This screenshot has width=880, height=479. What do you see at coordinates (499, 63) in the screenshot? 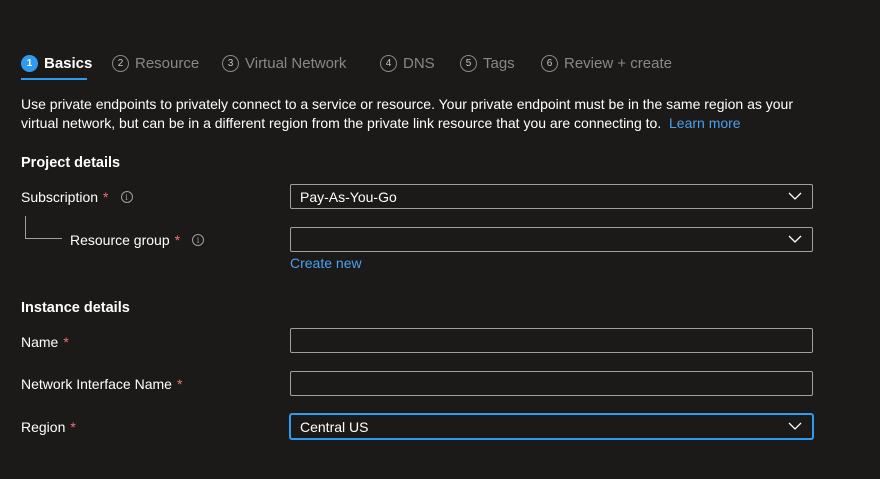
I see `tab-label: Tags` at bounding box center [499, 63].